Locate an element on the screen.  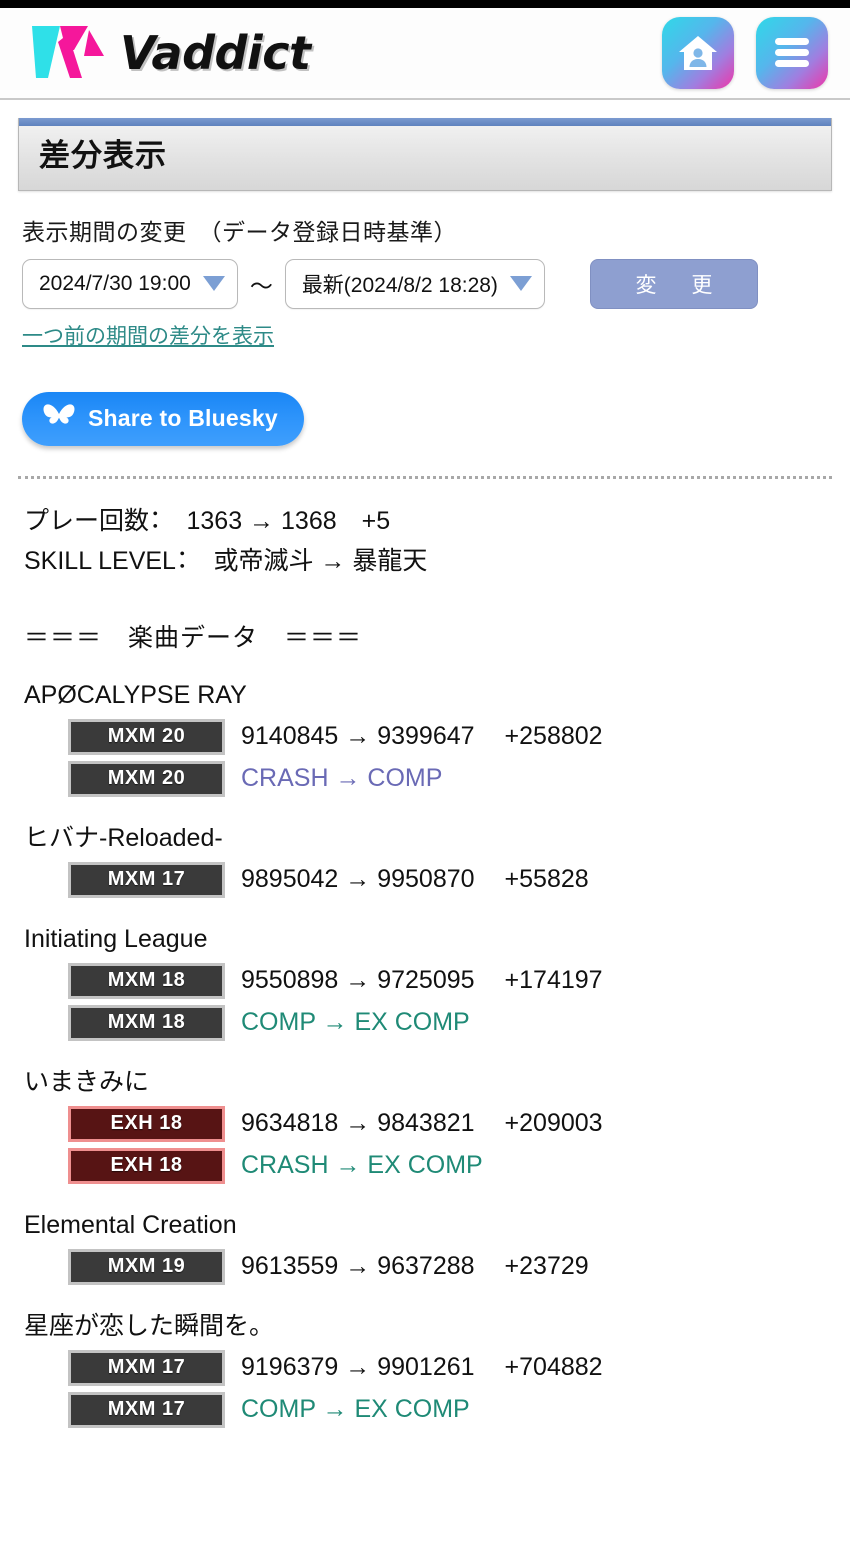
score-gain-text: +258802 is located at coordinates (553, 736).